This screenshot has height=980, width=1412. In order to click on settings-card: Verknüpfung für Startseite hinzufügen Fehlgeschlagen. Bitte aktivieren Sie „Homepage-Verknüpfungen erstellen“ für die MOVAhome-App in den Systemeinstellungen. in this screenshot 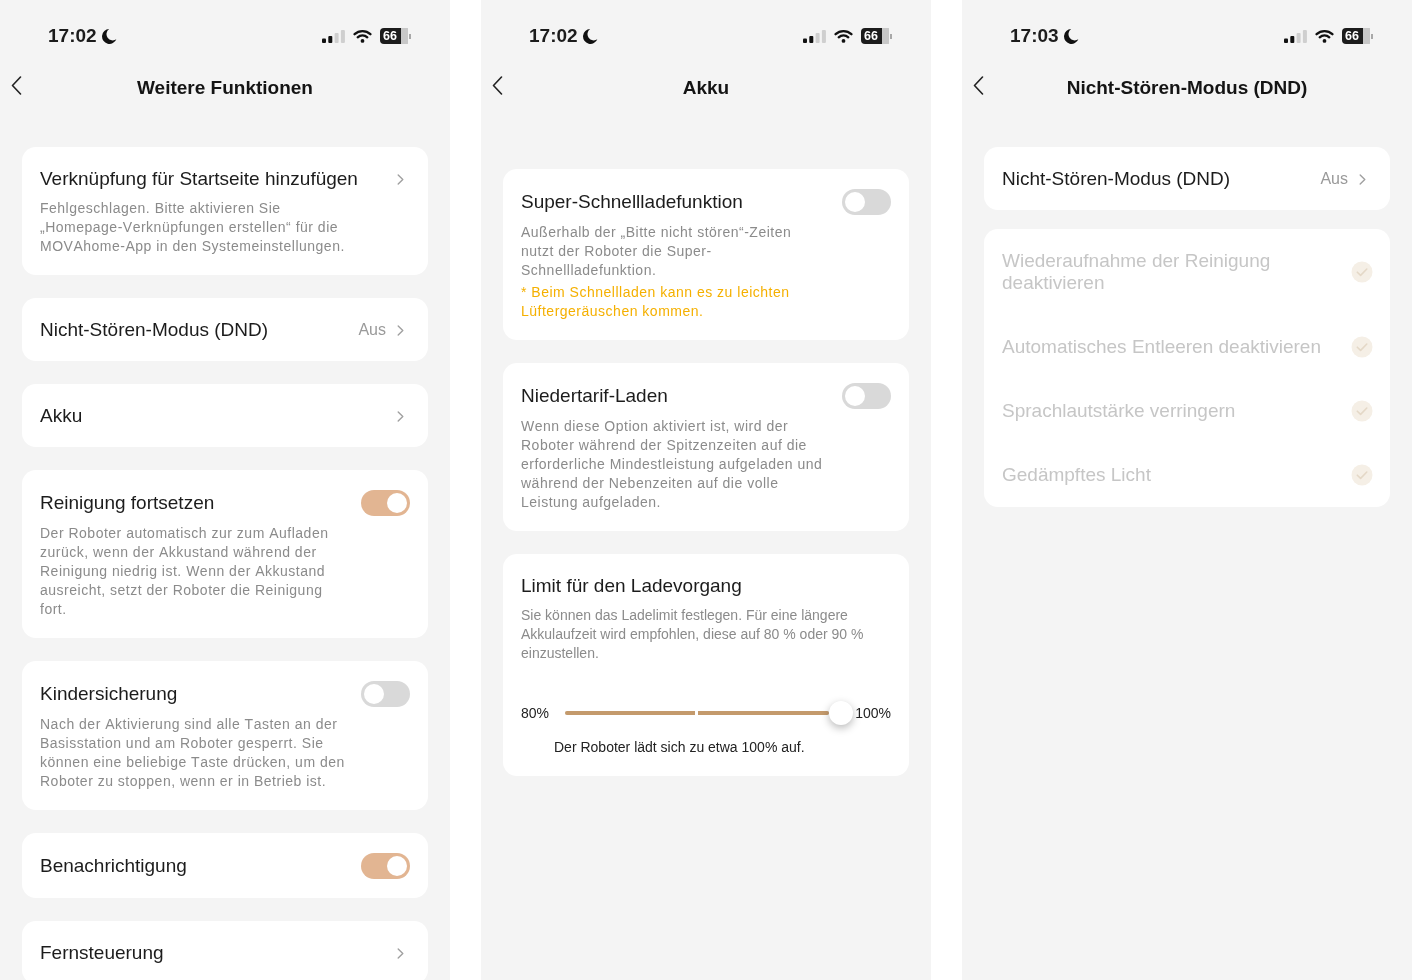, I will do `click(225, 211)`.